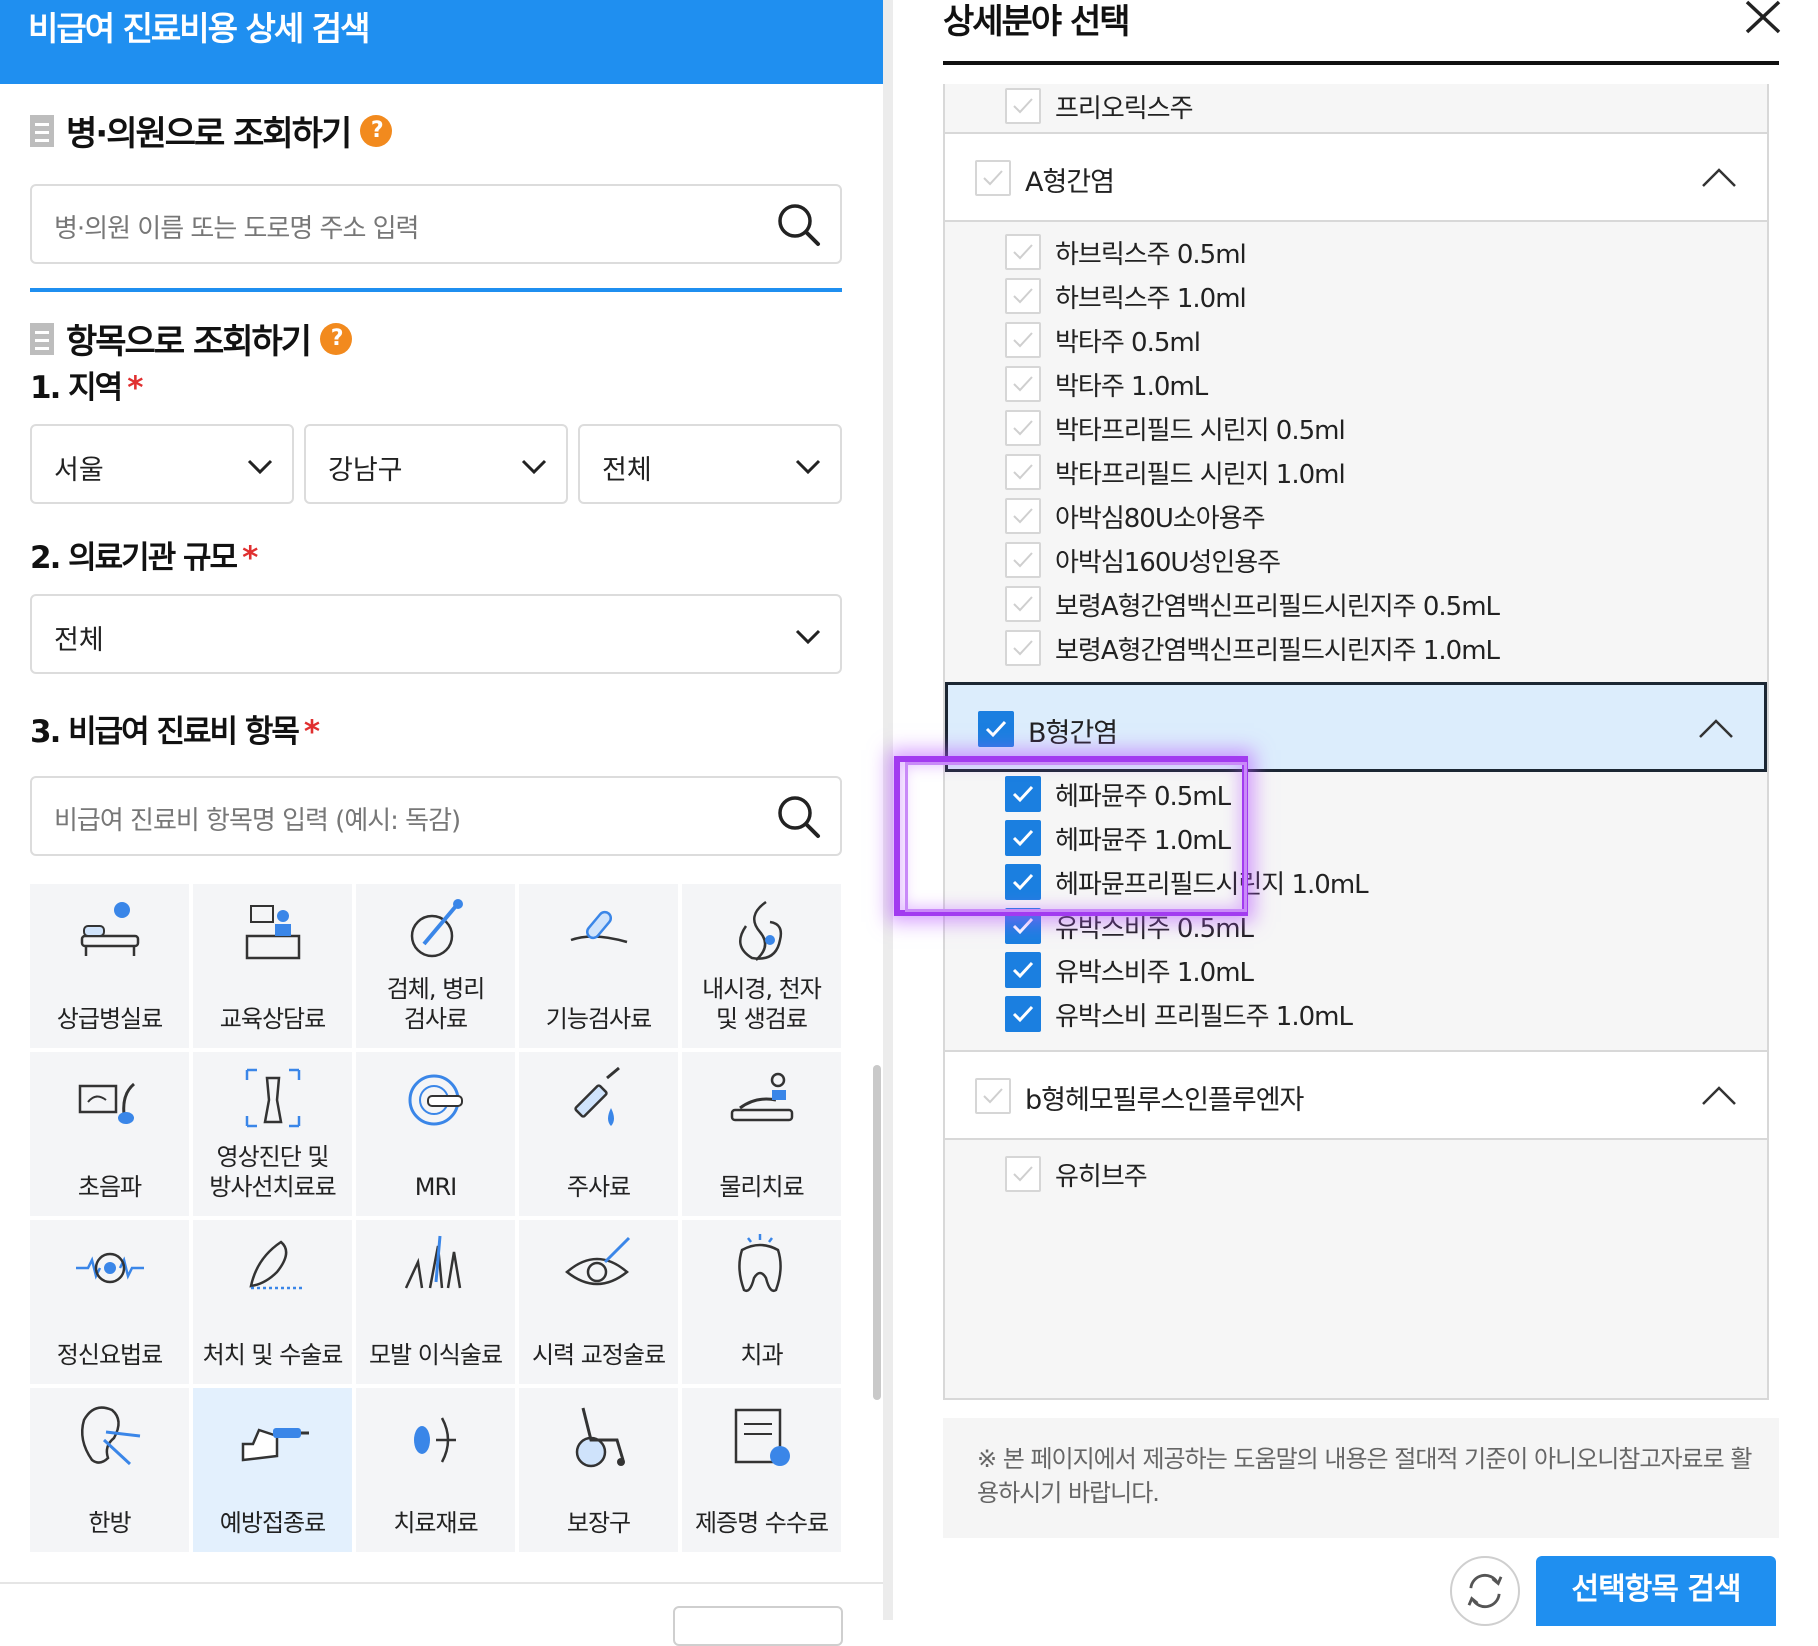  Describe the element at coordinates (1126, 296) in the screenshot. I see `detail-list-item: 하브릭스주 1.0ml` at that location.